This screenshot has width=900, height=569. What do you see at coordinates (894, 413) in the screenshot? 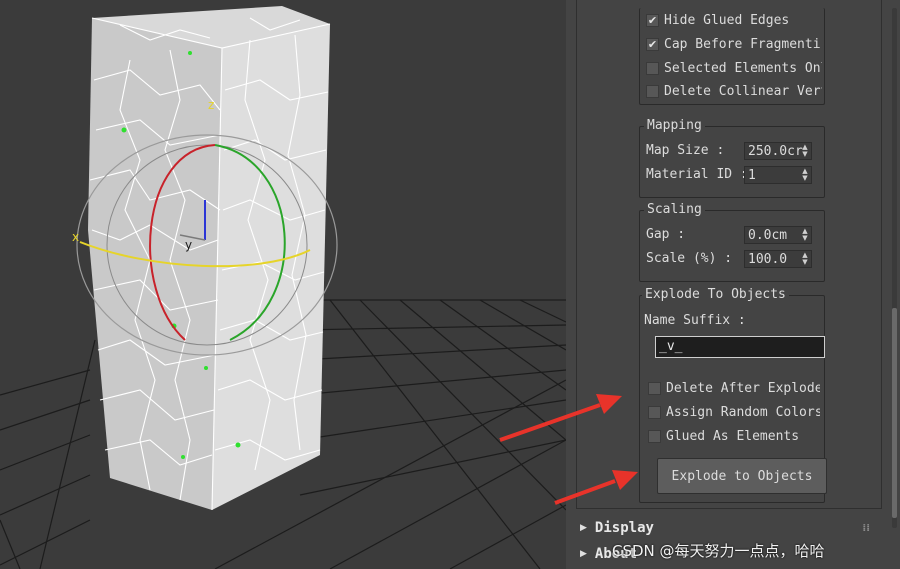
I see `scrollbar-thumb` at bounding box center [894, 413].